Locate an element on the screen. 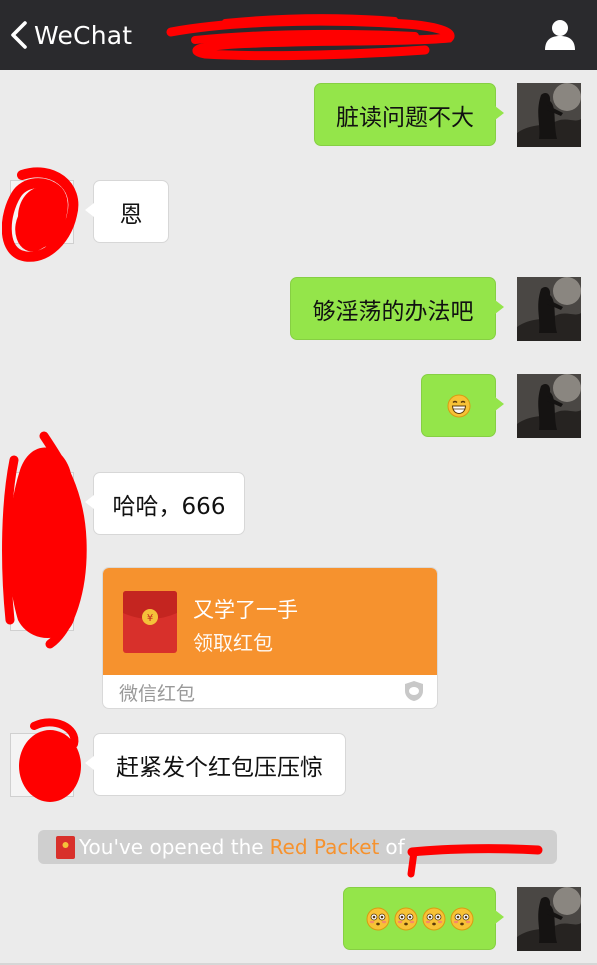 The width and height of the screenshot is (597, 965). red-packet-icon is located at coordinates (65, 847).